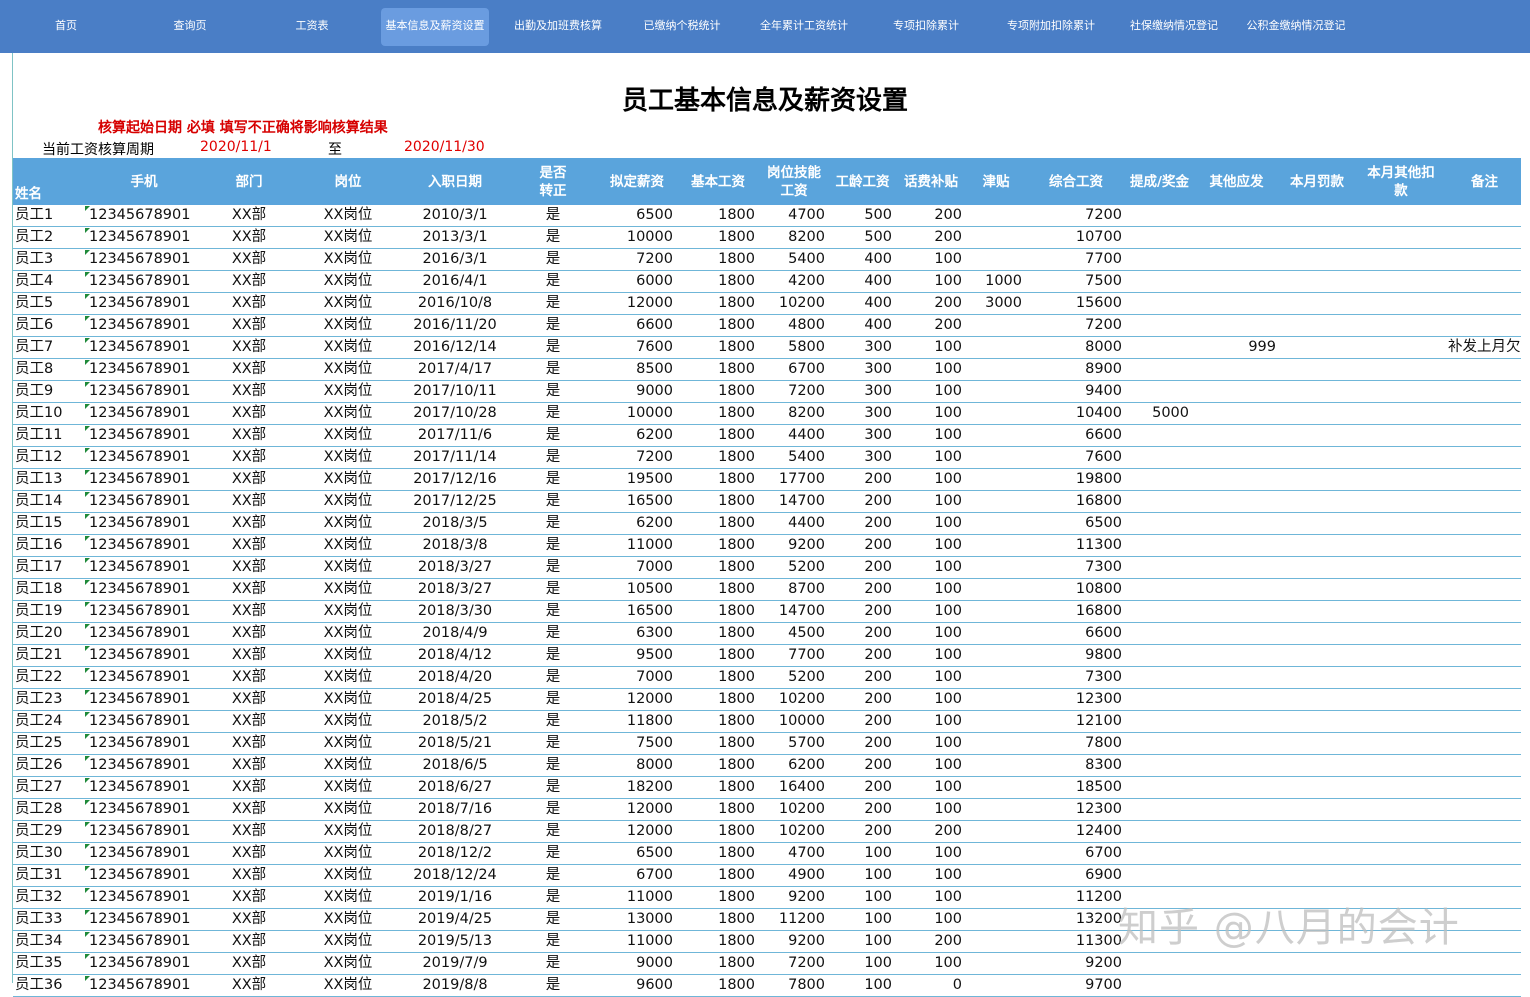 The image size is (1530, 997). What do you see at coordinates (49, 897) in the screenshot?
I see `table-cell: 员工32` at bounding box center [49, 897].